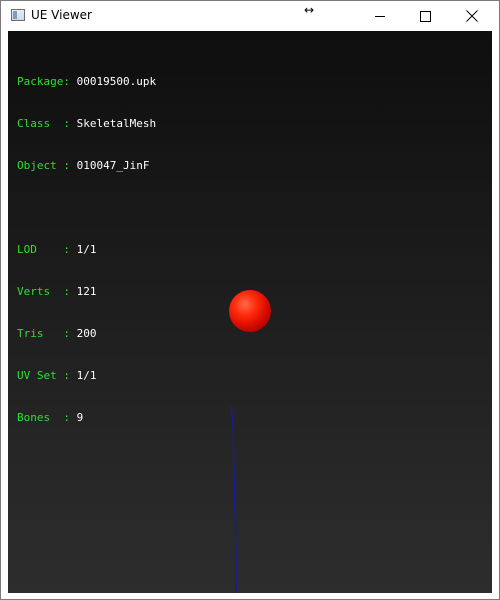  Describe the element at coordinates (426, 16) in the screenshot. I see `maximize-button` at that location.